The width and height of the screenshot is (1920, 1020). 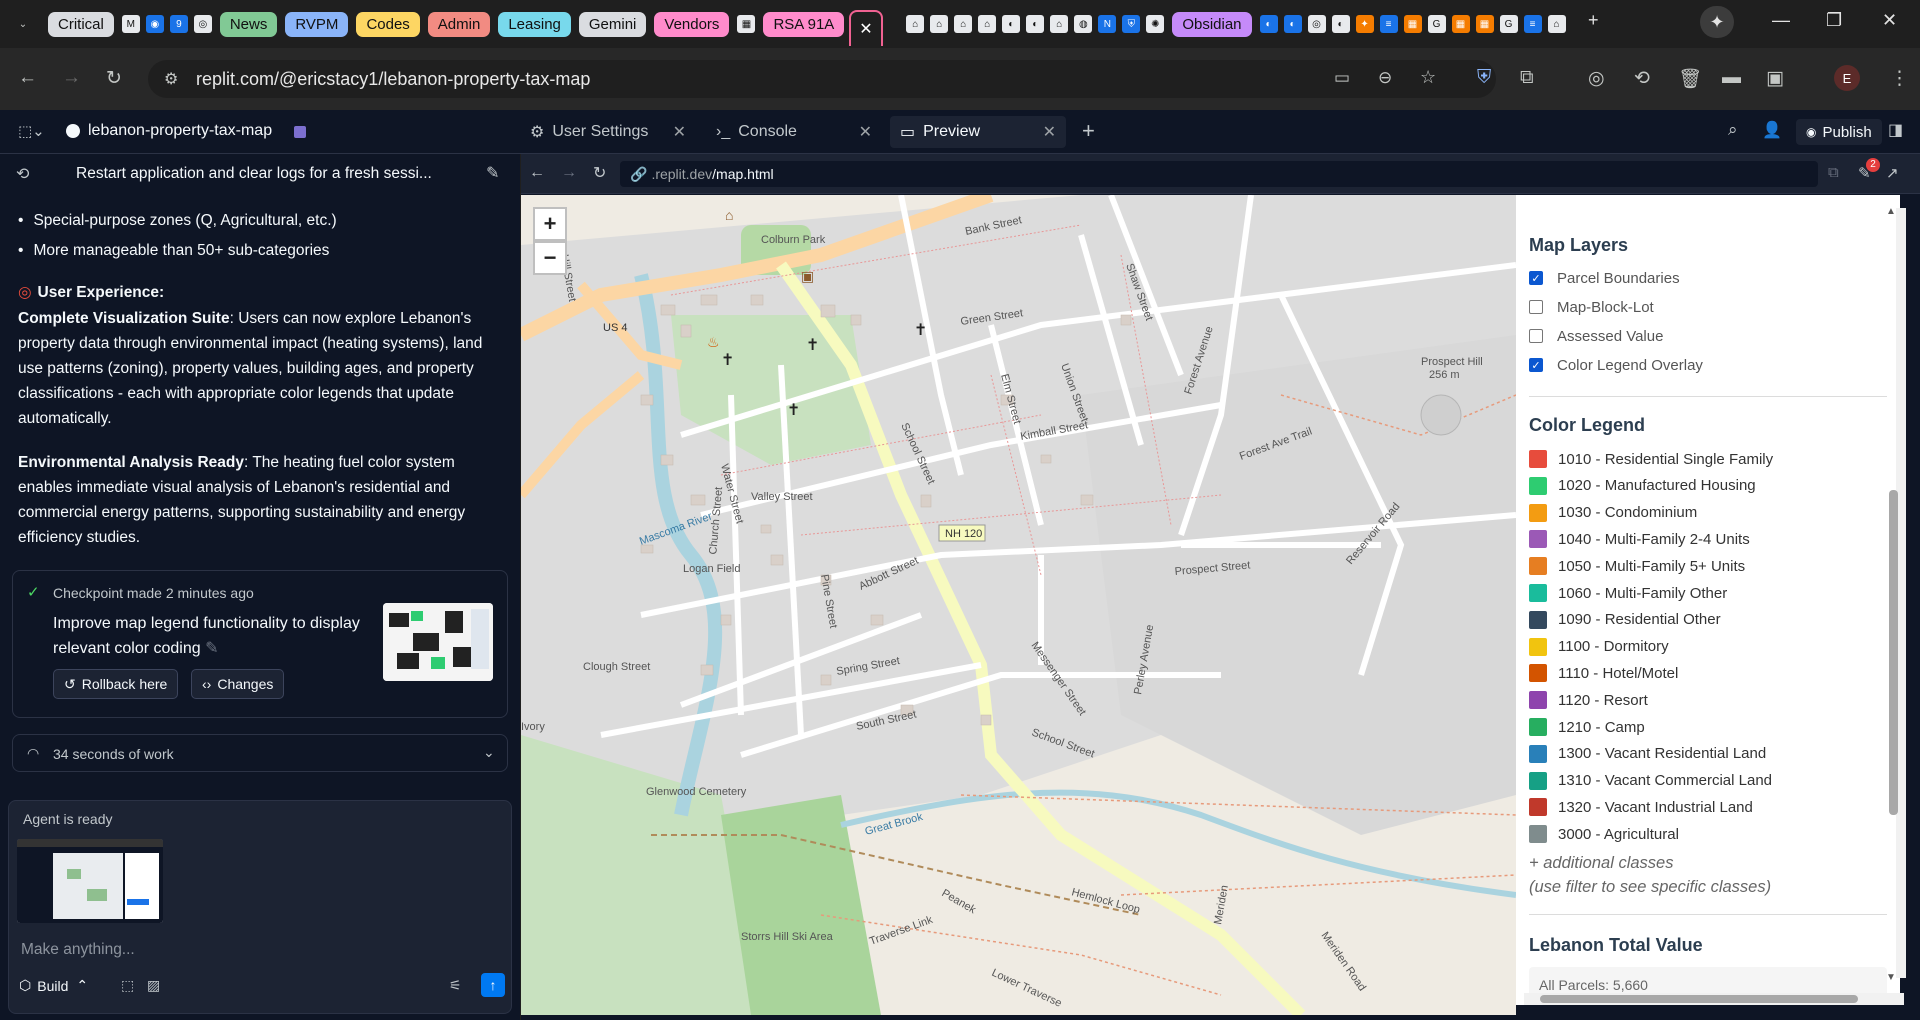 What do you see at coordinates (489, 752) in the screenshot?
I see `chevron-down-icon: ⌄` at bounding box center [489, 752].